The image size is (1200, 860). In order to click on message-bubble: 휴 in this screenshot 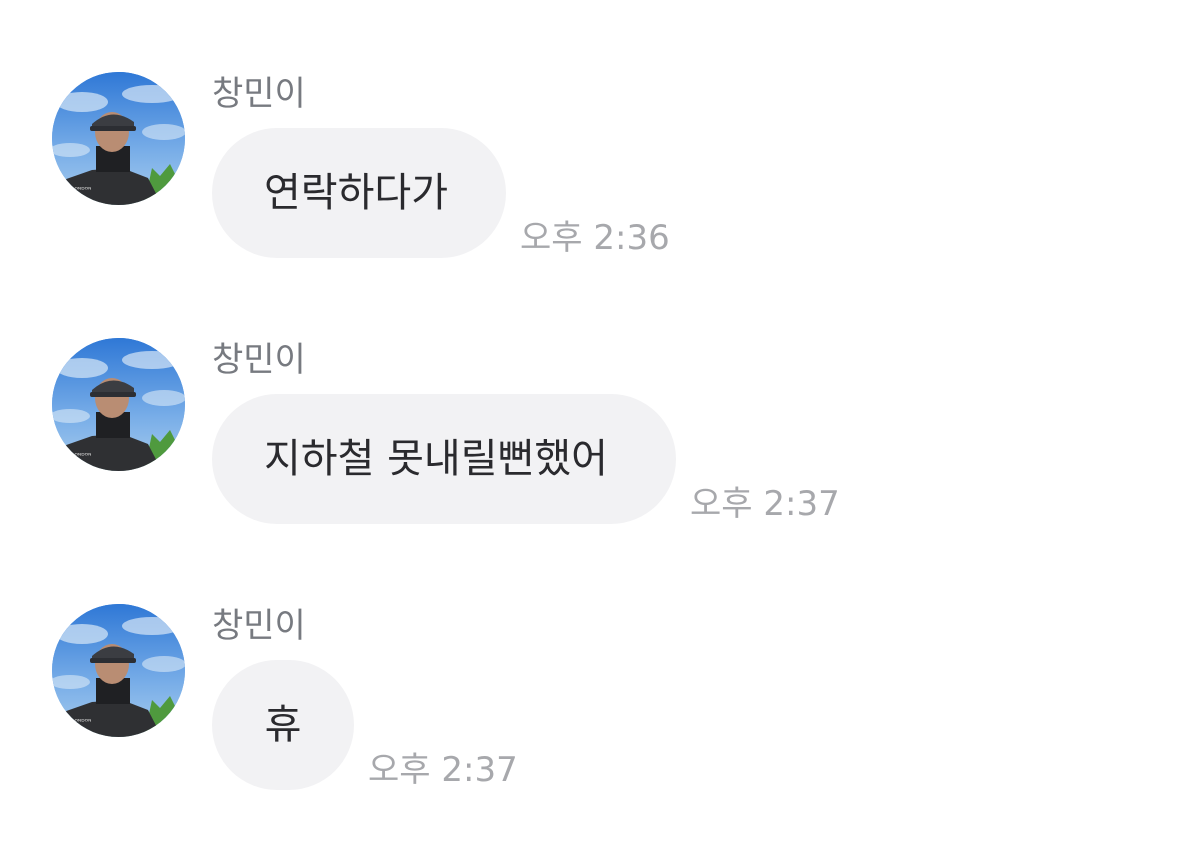, I will do `click(283, 725)`.